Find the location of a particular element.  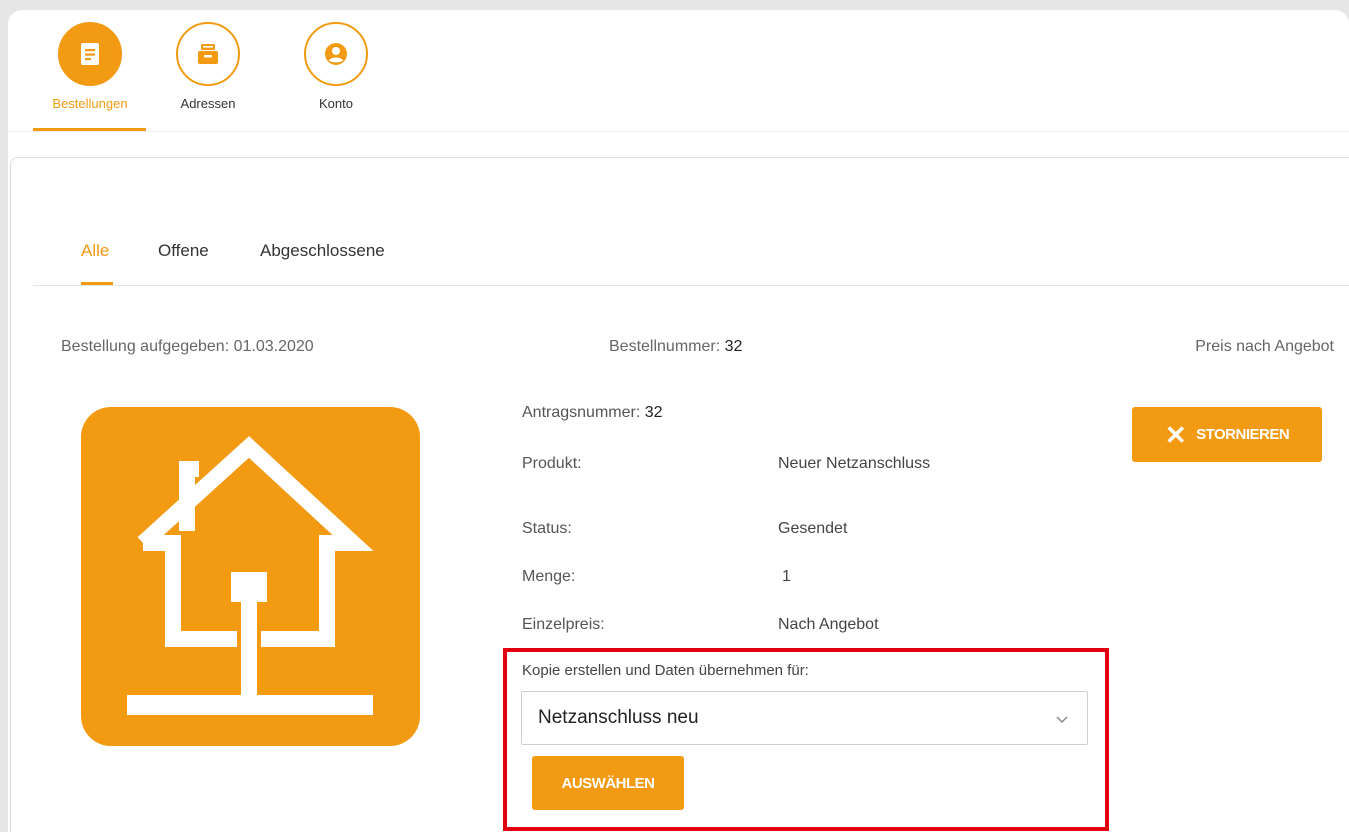

status-label: Status: is located at coordinates (547, 528).